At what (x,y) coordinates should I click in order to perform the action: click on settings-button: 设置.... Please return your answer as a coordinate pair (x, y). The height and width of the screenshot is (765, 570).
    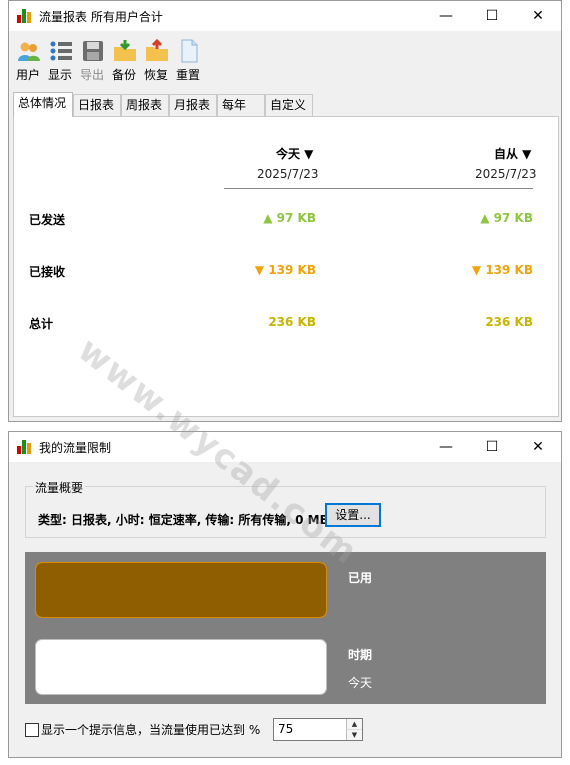
    Looking at the image, I should click on (353, 515).